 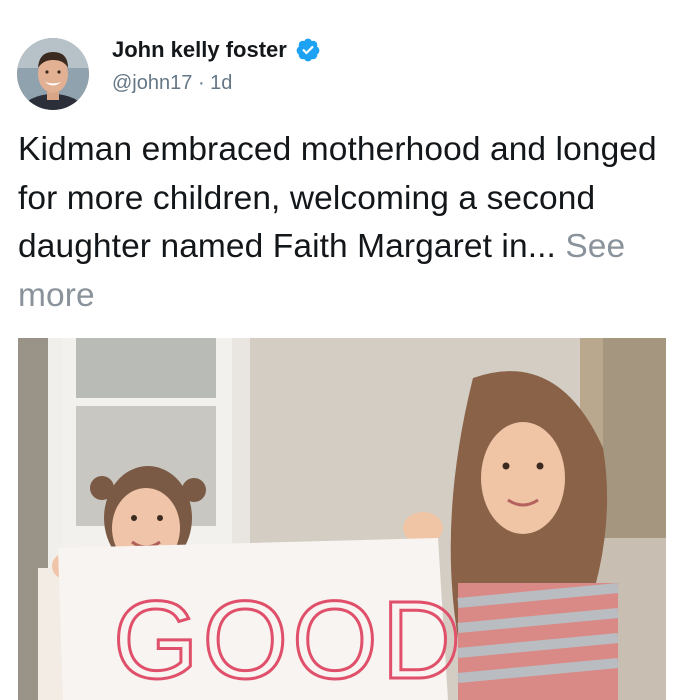 What do you see at coordinates (221, 83) in the screenshot?
I see `tweet-age: 1d` at bounding box center [221, 83].